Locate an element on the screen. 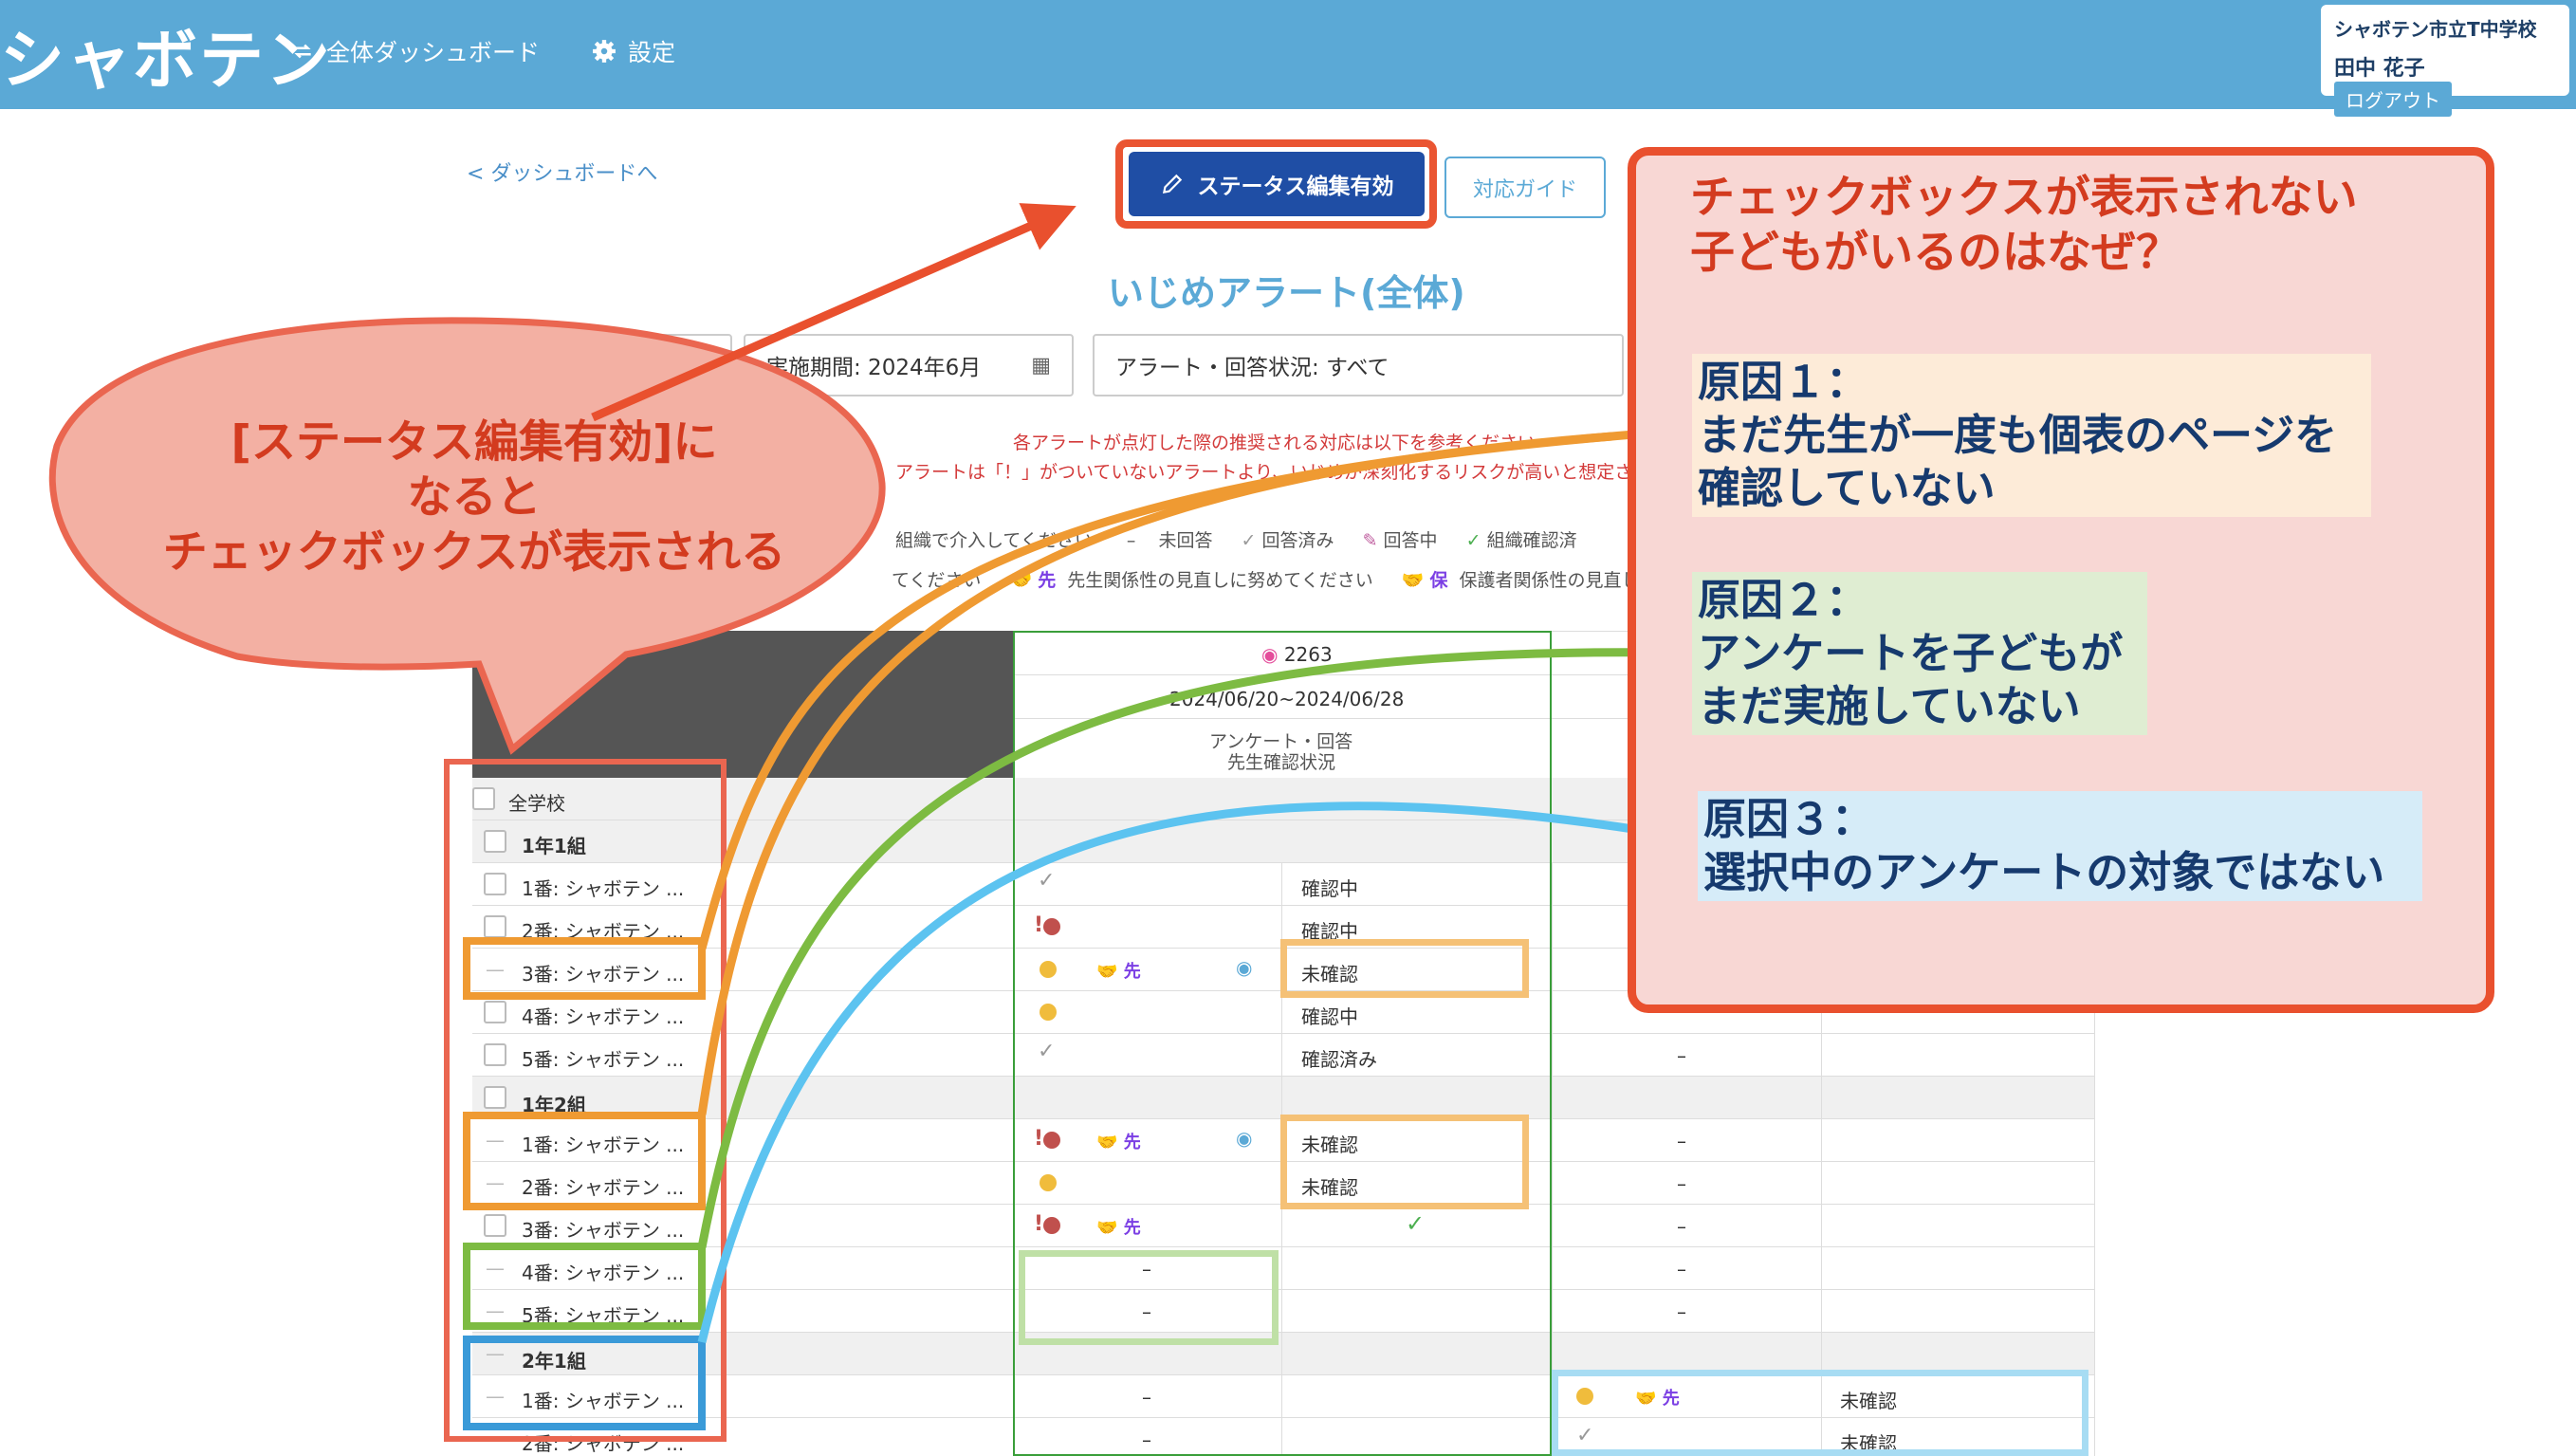 This screenshot has height=1456, width=2576. reason-line: 原因２： is located at coordinates (1783, 600).